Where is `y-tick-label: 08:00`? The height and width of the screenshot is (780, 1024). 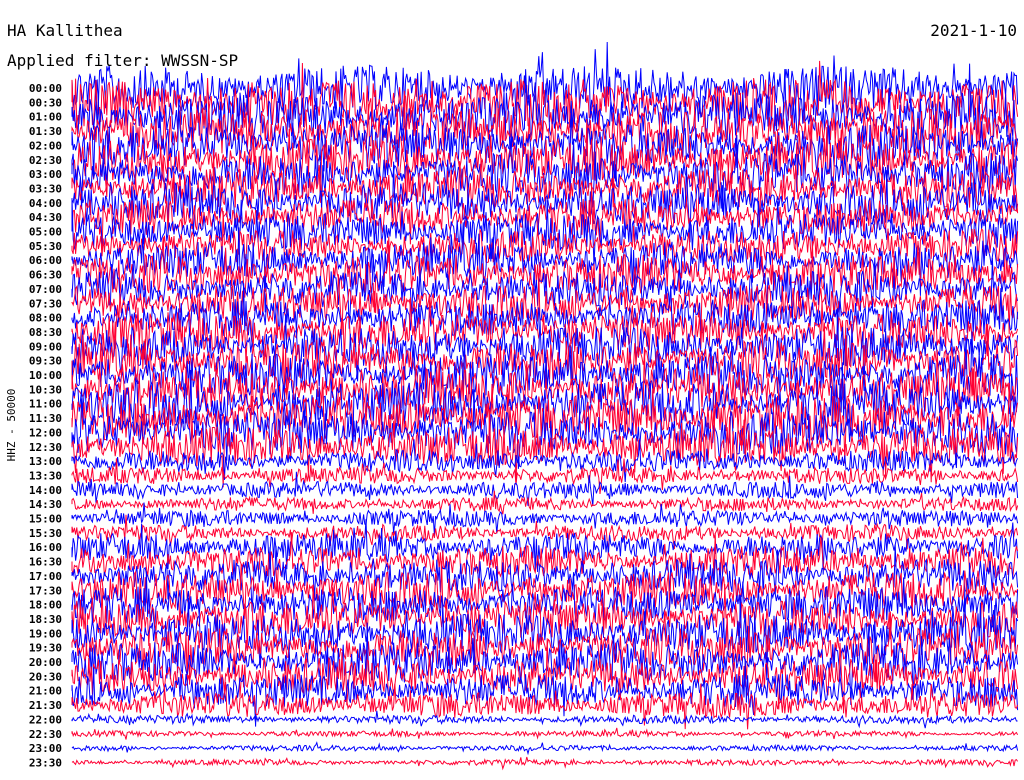
y-tick-label: 08:00 is located at coordinates (45, 318).